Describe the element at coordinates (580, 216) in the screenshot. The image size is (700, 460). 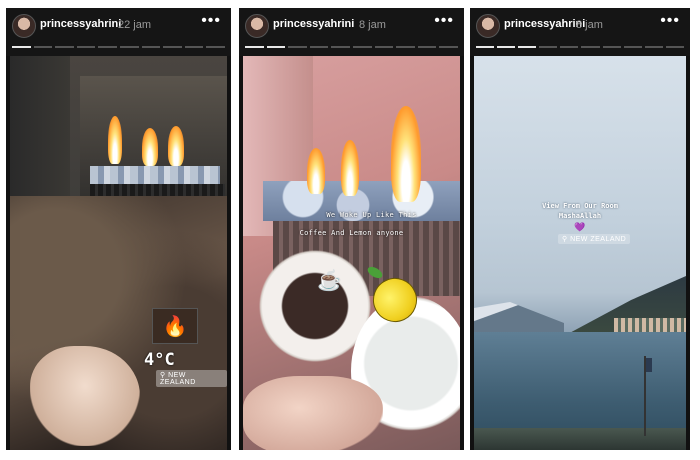
I see `story-caption-line2: MashaAllah` at that location.